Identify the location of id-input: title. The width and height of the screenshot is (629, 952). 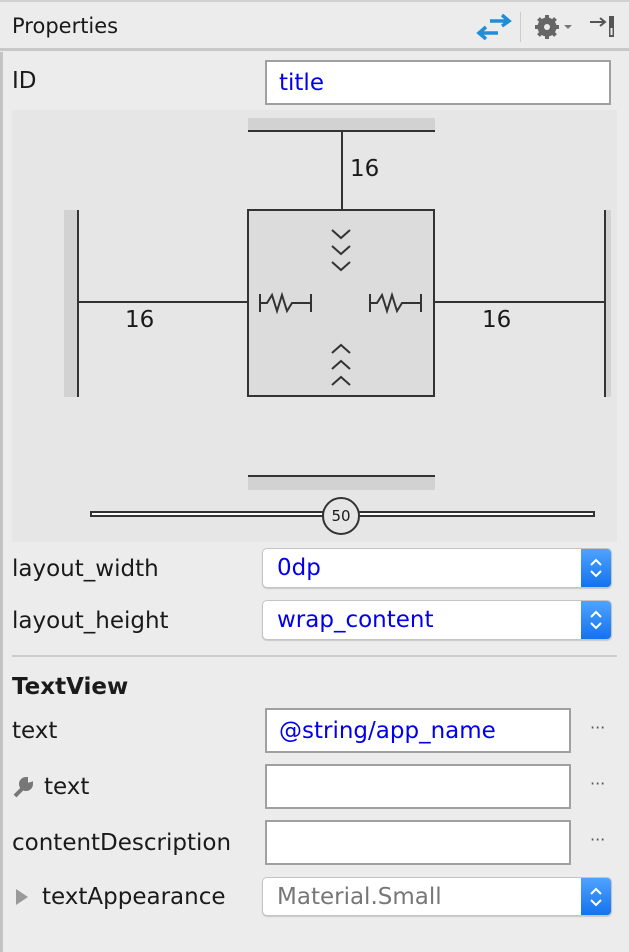
(438, 82).